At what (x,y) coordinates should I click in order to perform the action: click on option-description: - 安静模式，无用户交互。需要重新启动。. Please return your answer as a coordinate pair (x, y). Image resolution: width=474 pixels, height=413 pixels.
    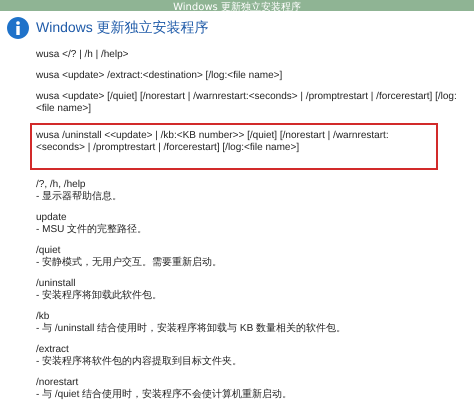
    Looking at the image, I should click on (130, 263).